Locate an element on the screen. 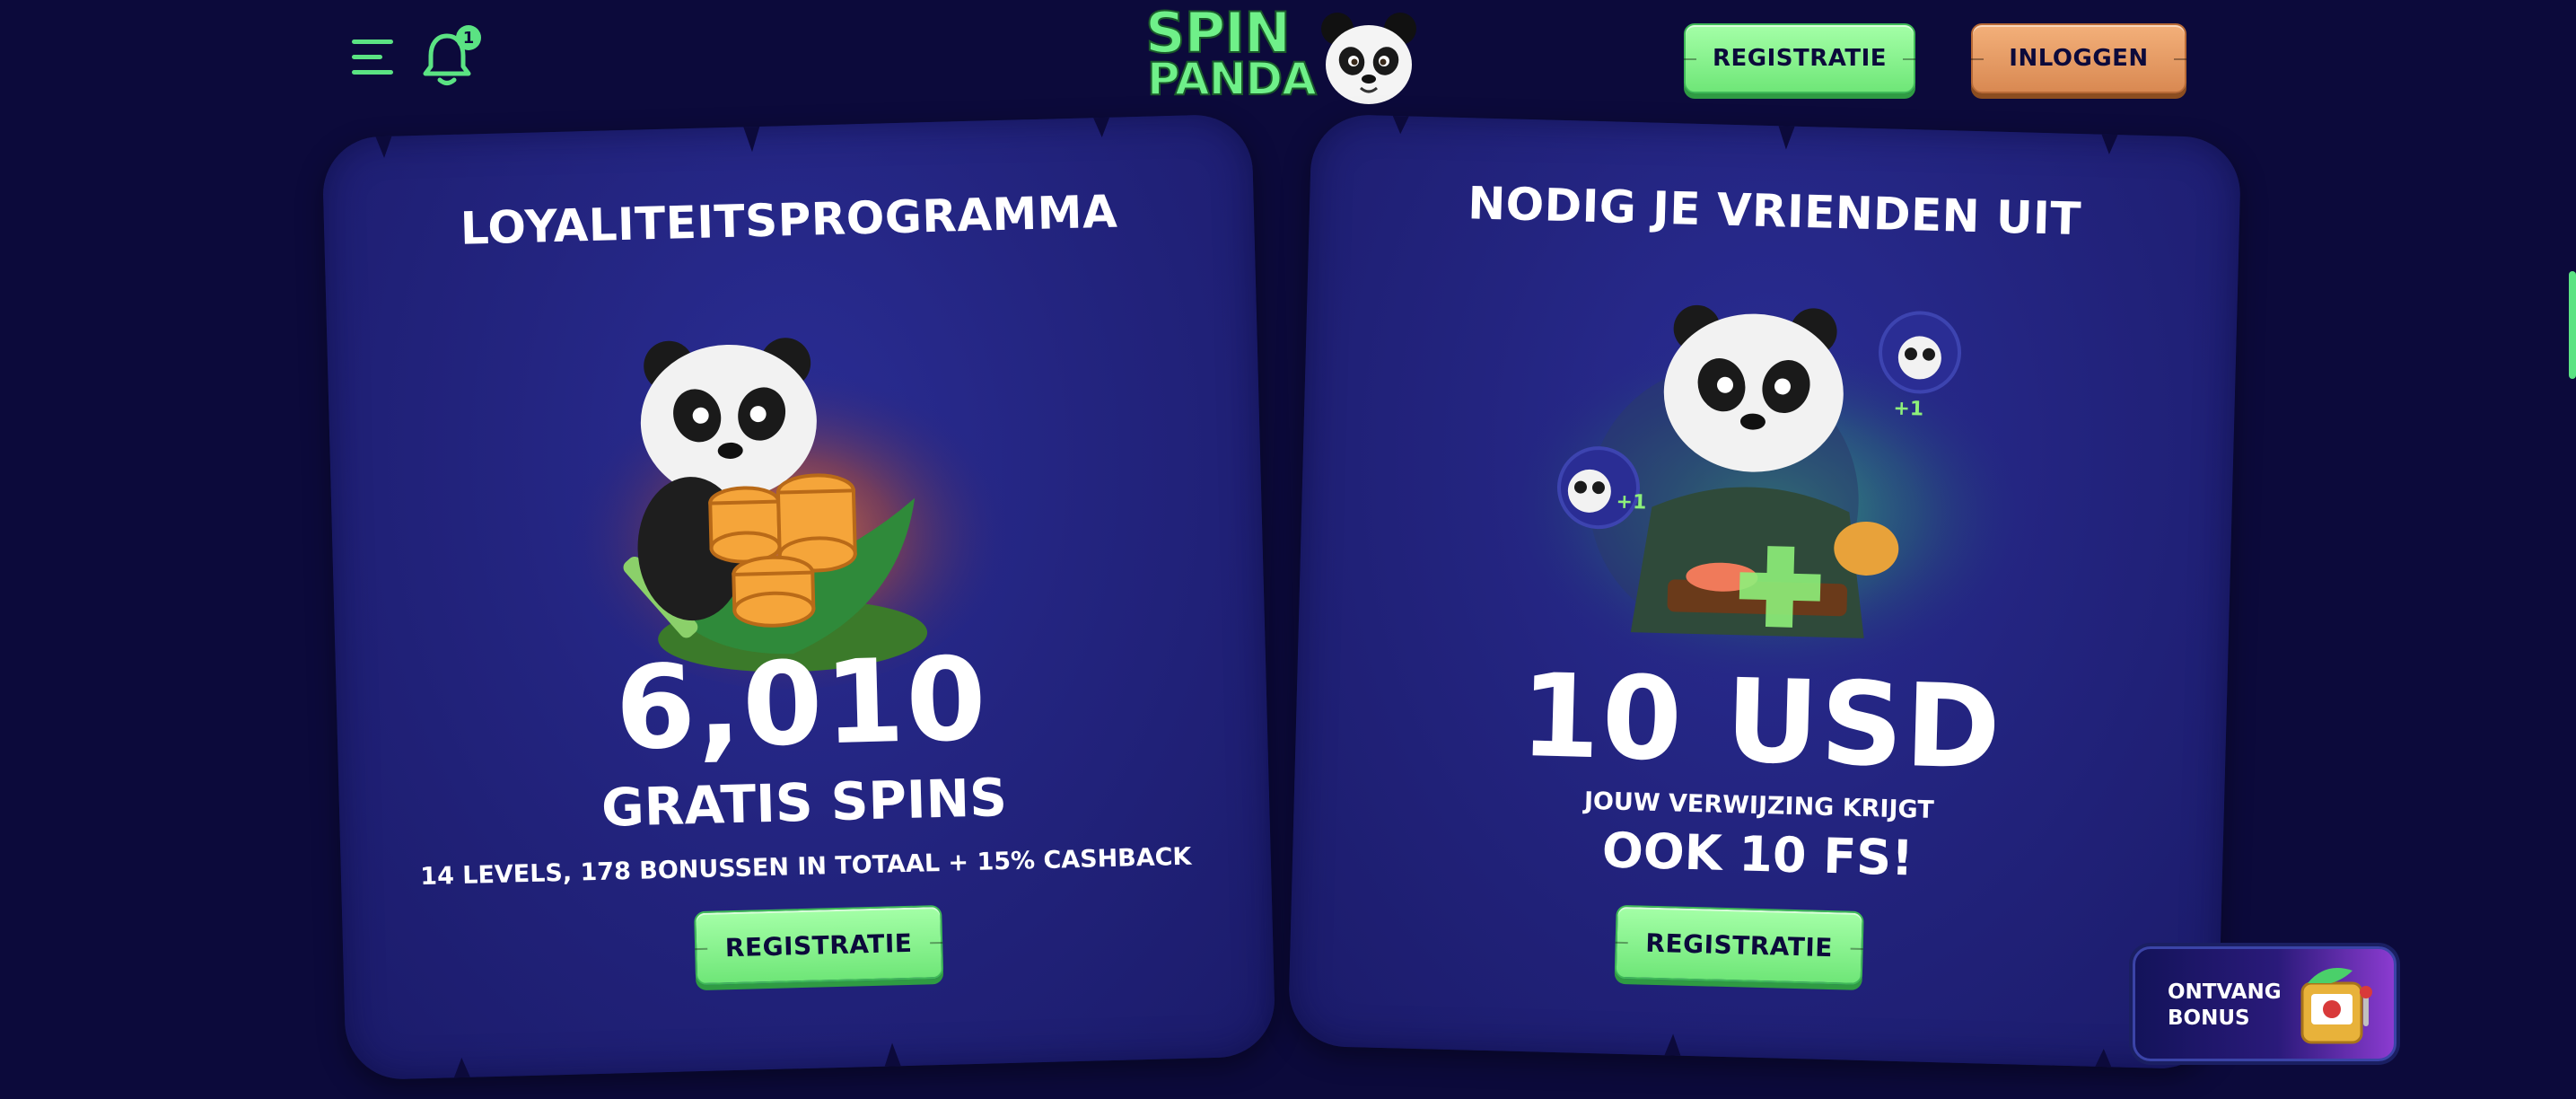  bonus-widget-line2: BONUS is located at coordinates (2209, 1018).